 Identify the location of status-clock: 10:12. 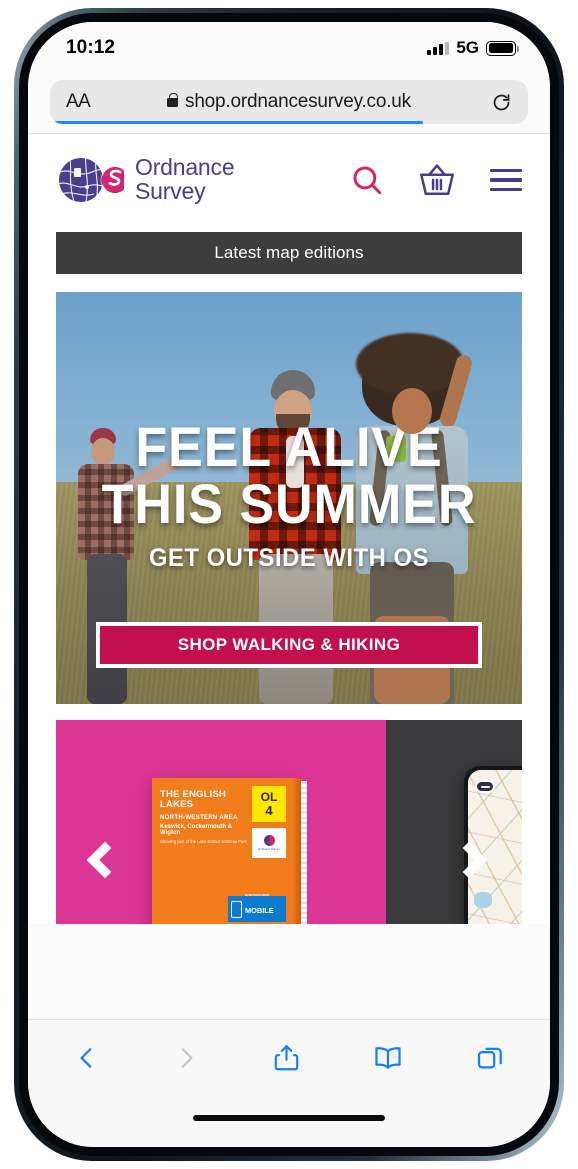
(91, 47).